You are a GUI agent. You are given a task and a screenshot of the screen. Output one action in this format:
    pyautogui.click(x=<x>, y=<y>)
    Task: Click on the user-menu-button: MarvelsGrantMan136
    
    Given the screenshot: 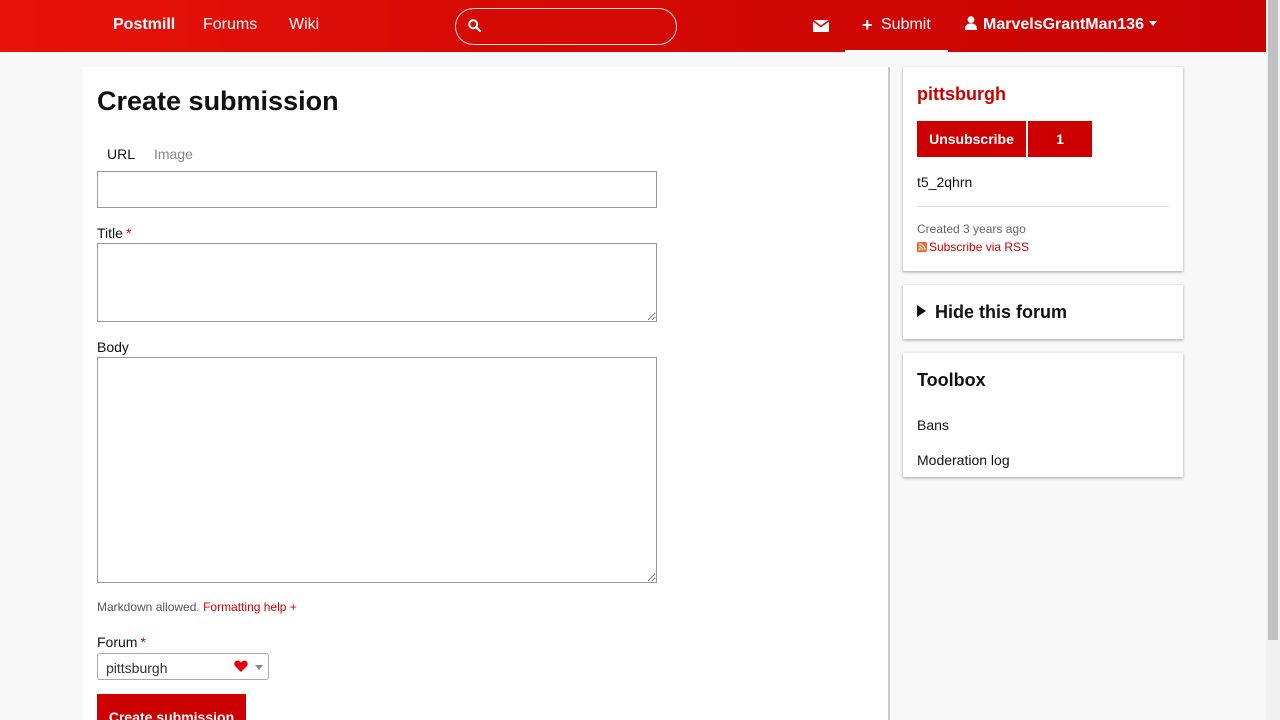 What is the action you would take?
    pyautogui.click(x=1061, y=25)
    